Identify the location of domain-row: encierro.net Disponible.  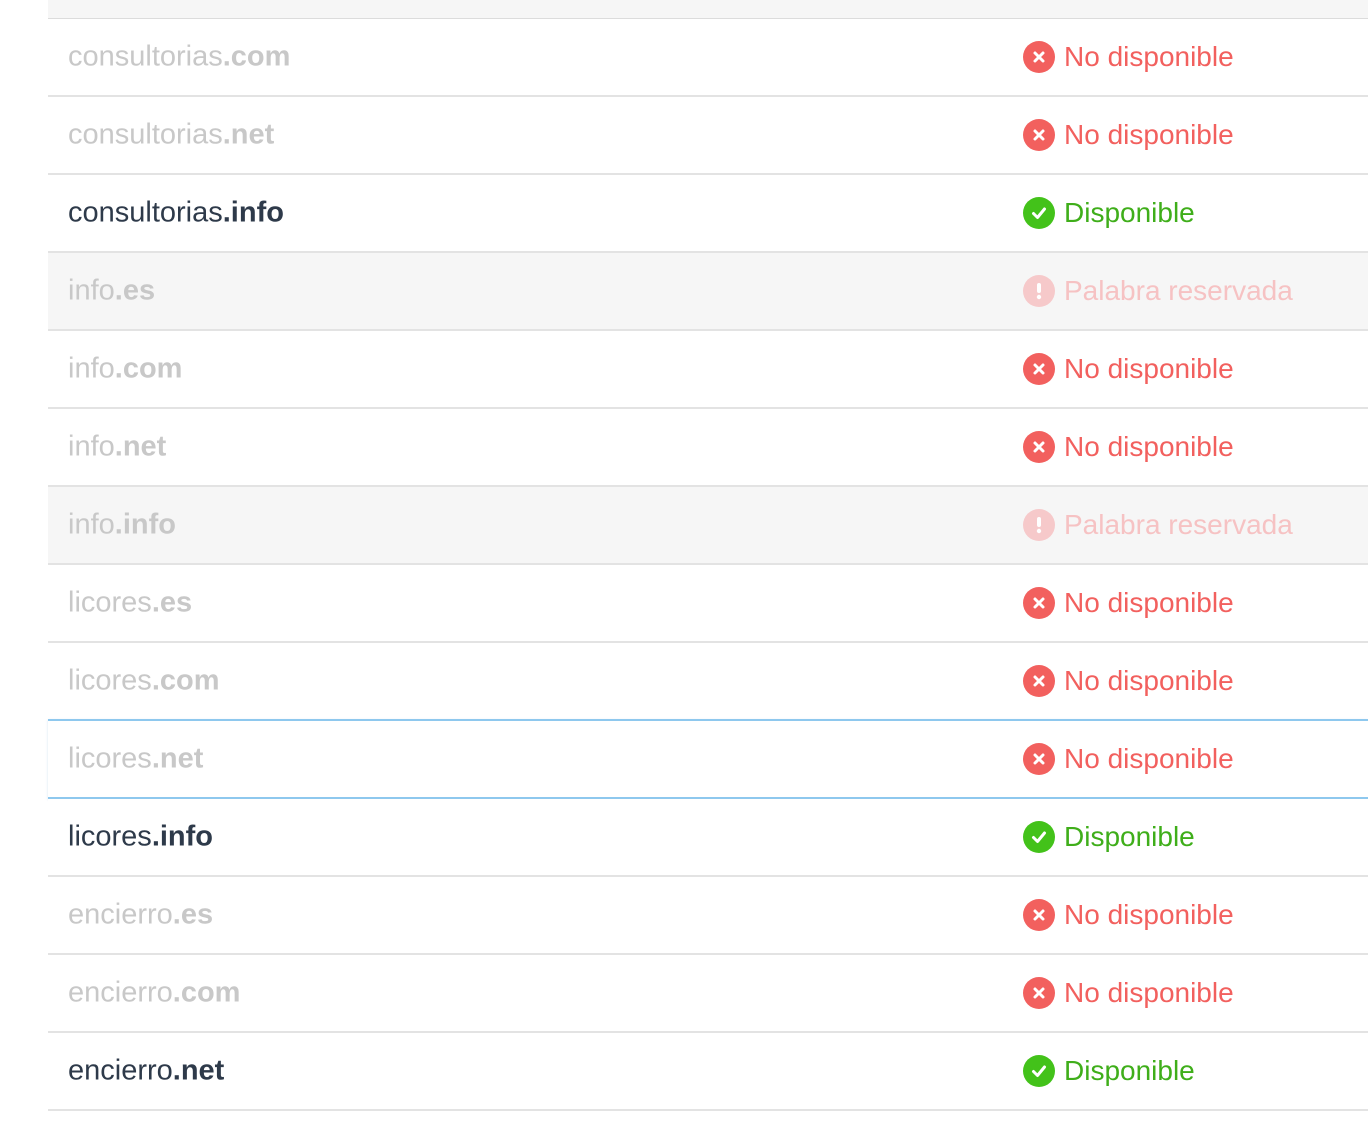
(708, 1072).